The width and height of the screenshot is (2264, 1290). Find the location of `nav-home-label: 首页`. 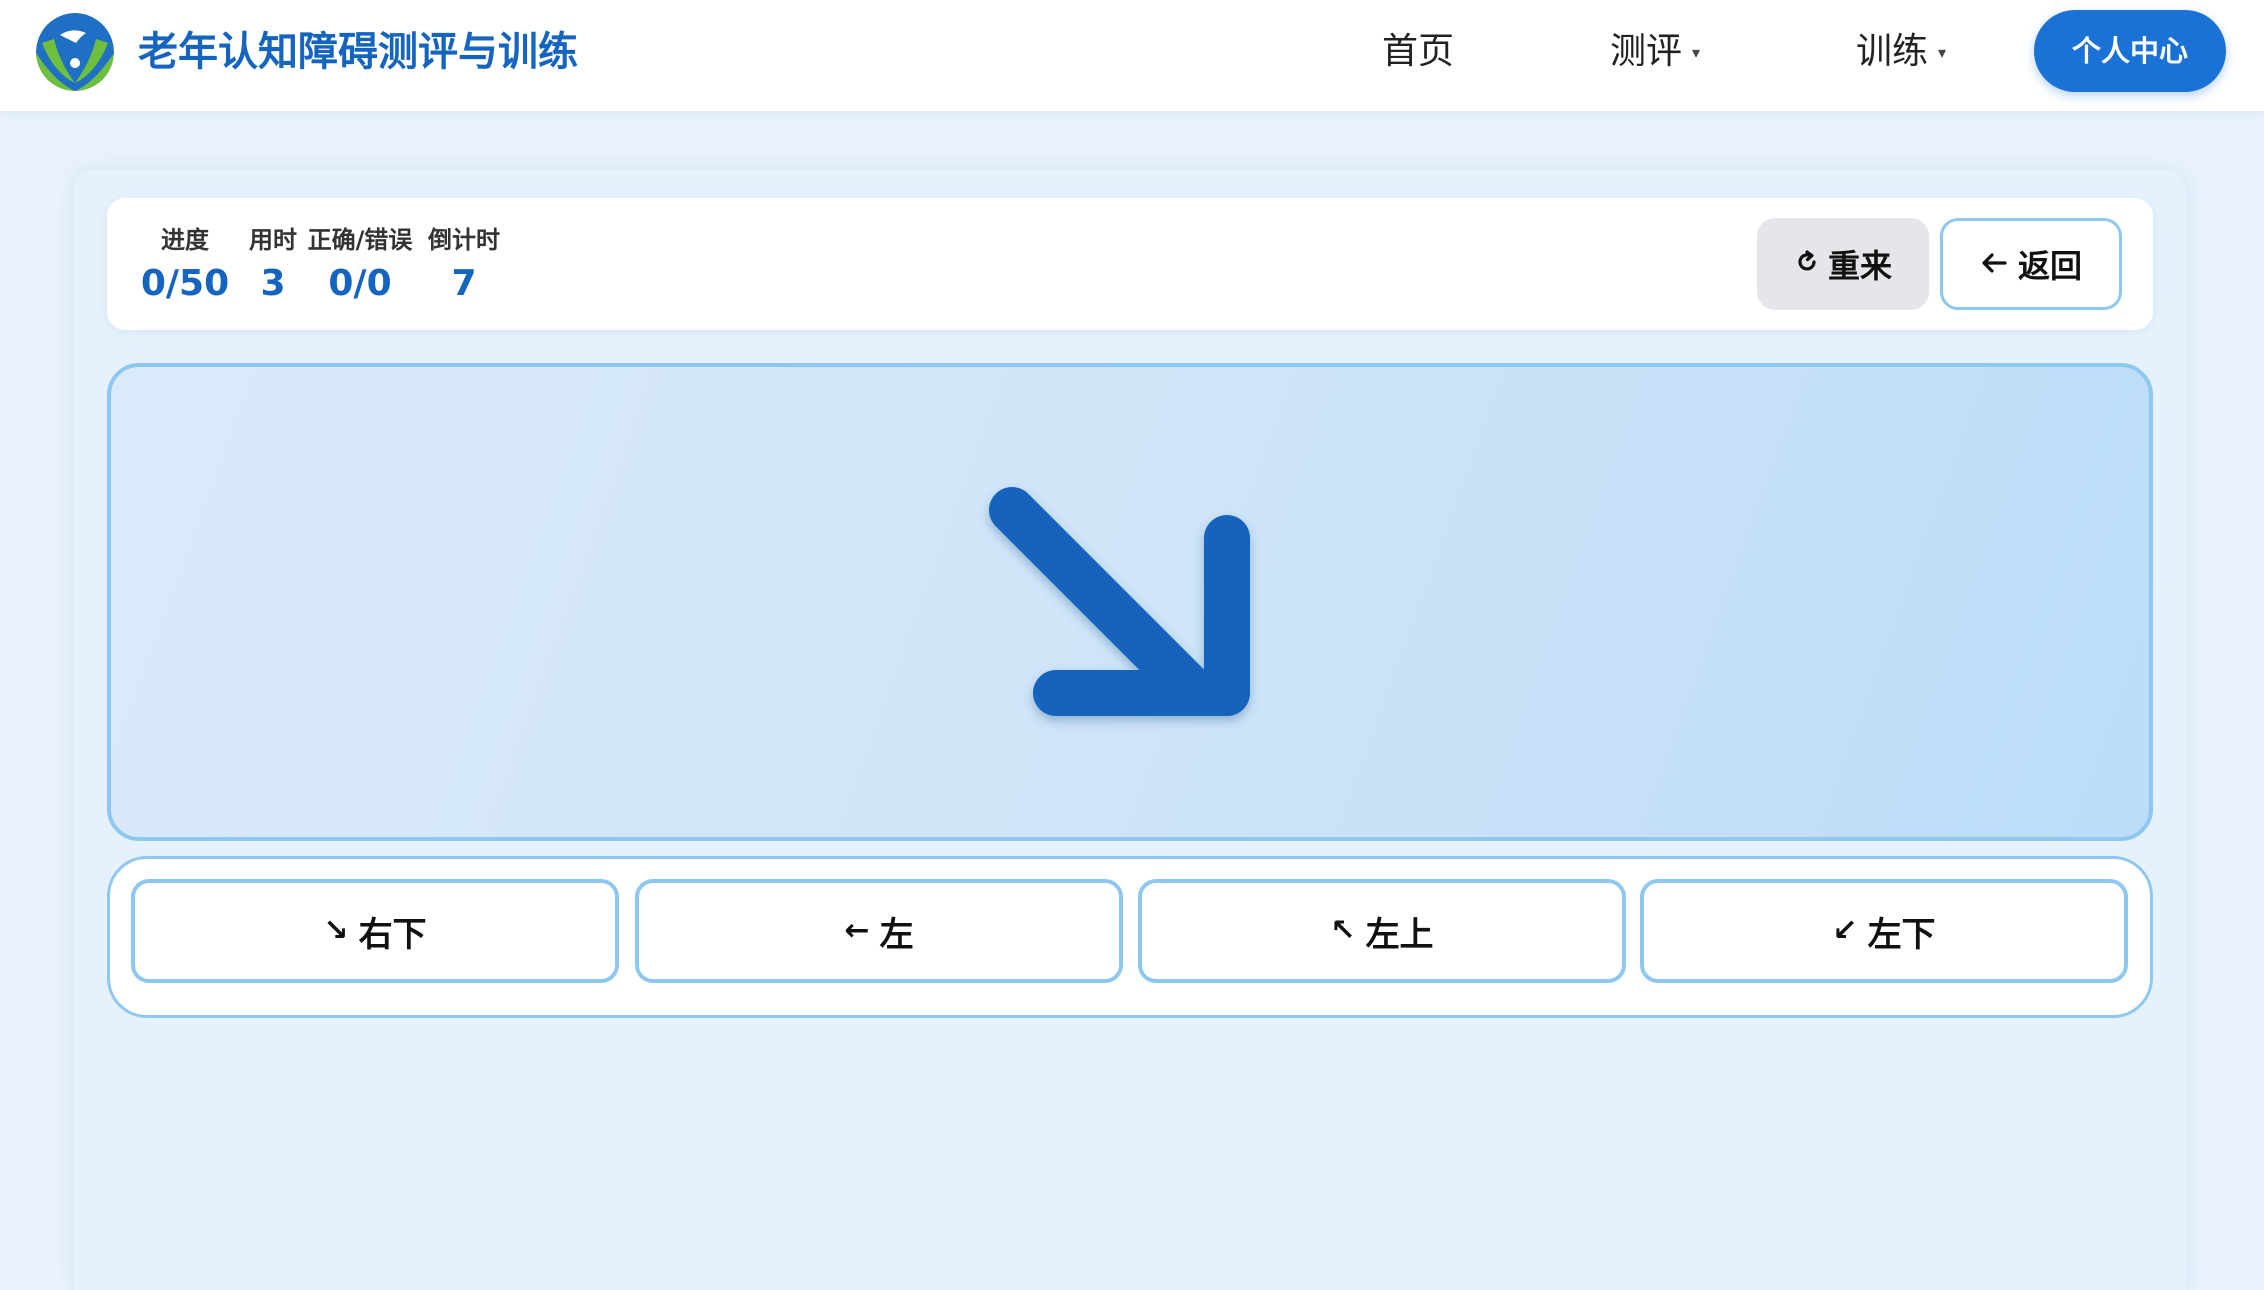

nav-home-label: 首页 is located at coordinates (1418, 51).